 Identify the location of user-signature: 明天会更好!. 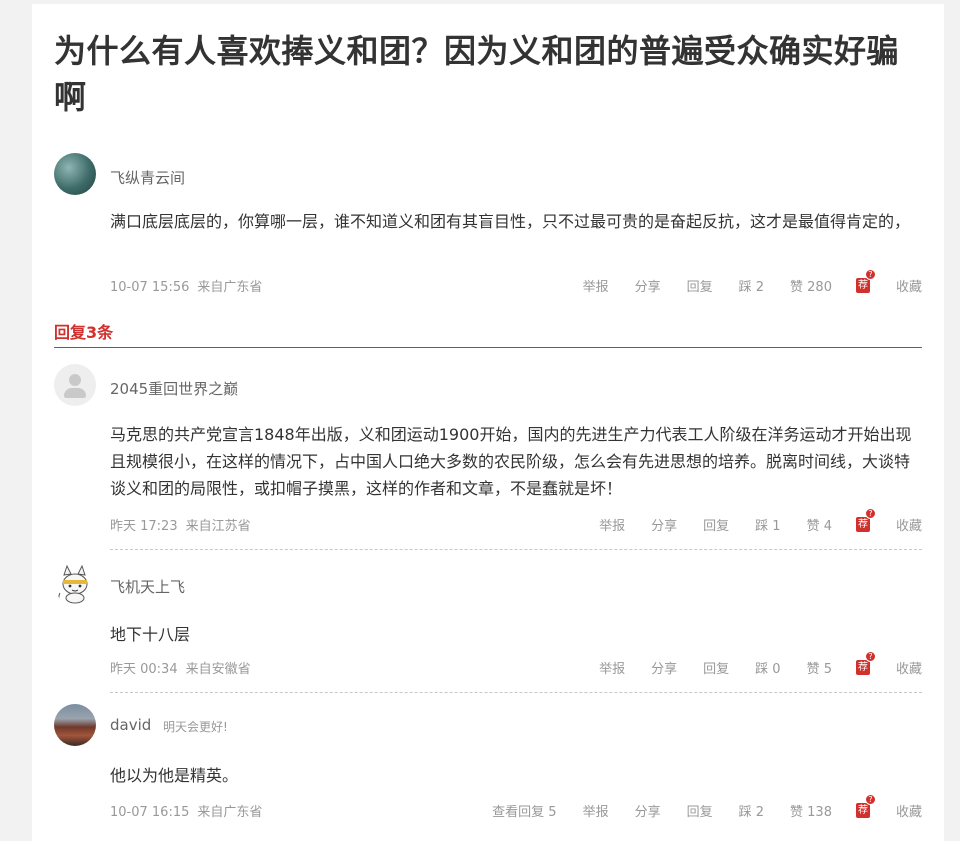
(195, 727).